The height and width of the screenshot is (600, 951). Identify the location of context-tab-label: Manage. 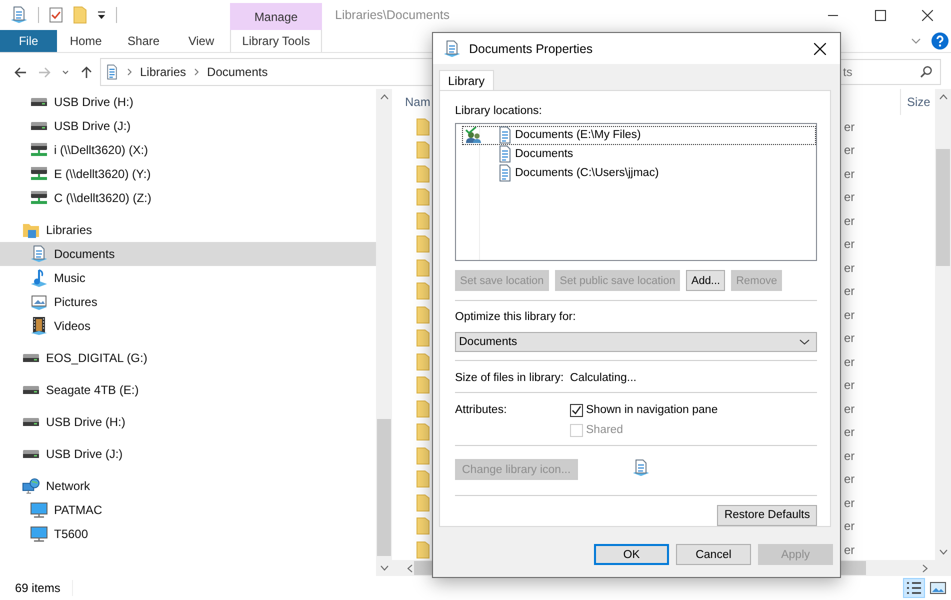
(276, 16).